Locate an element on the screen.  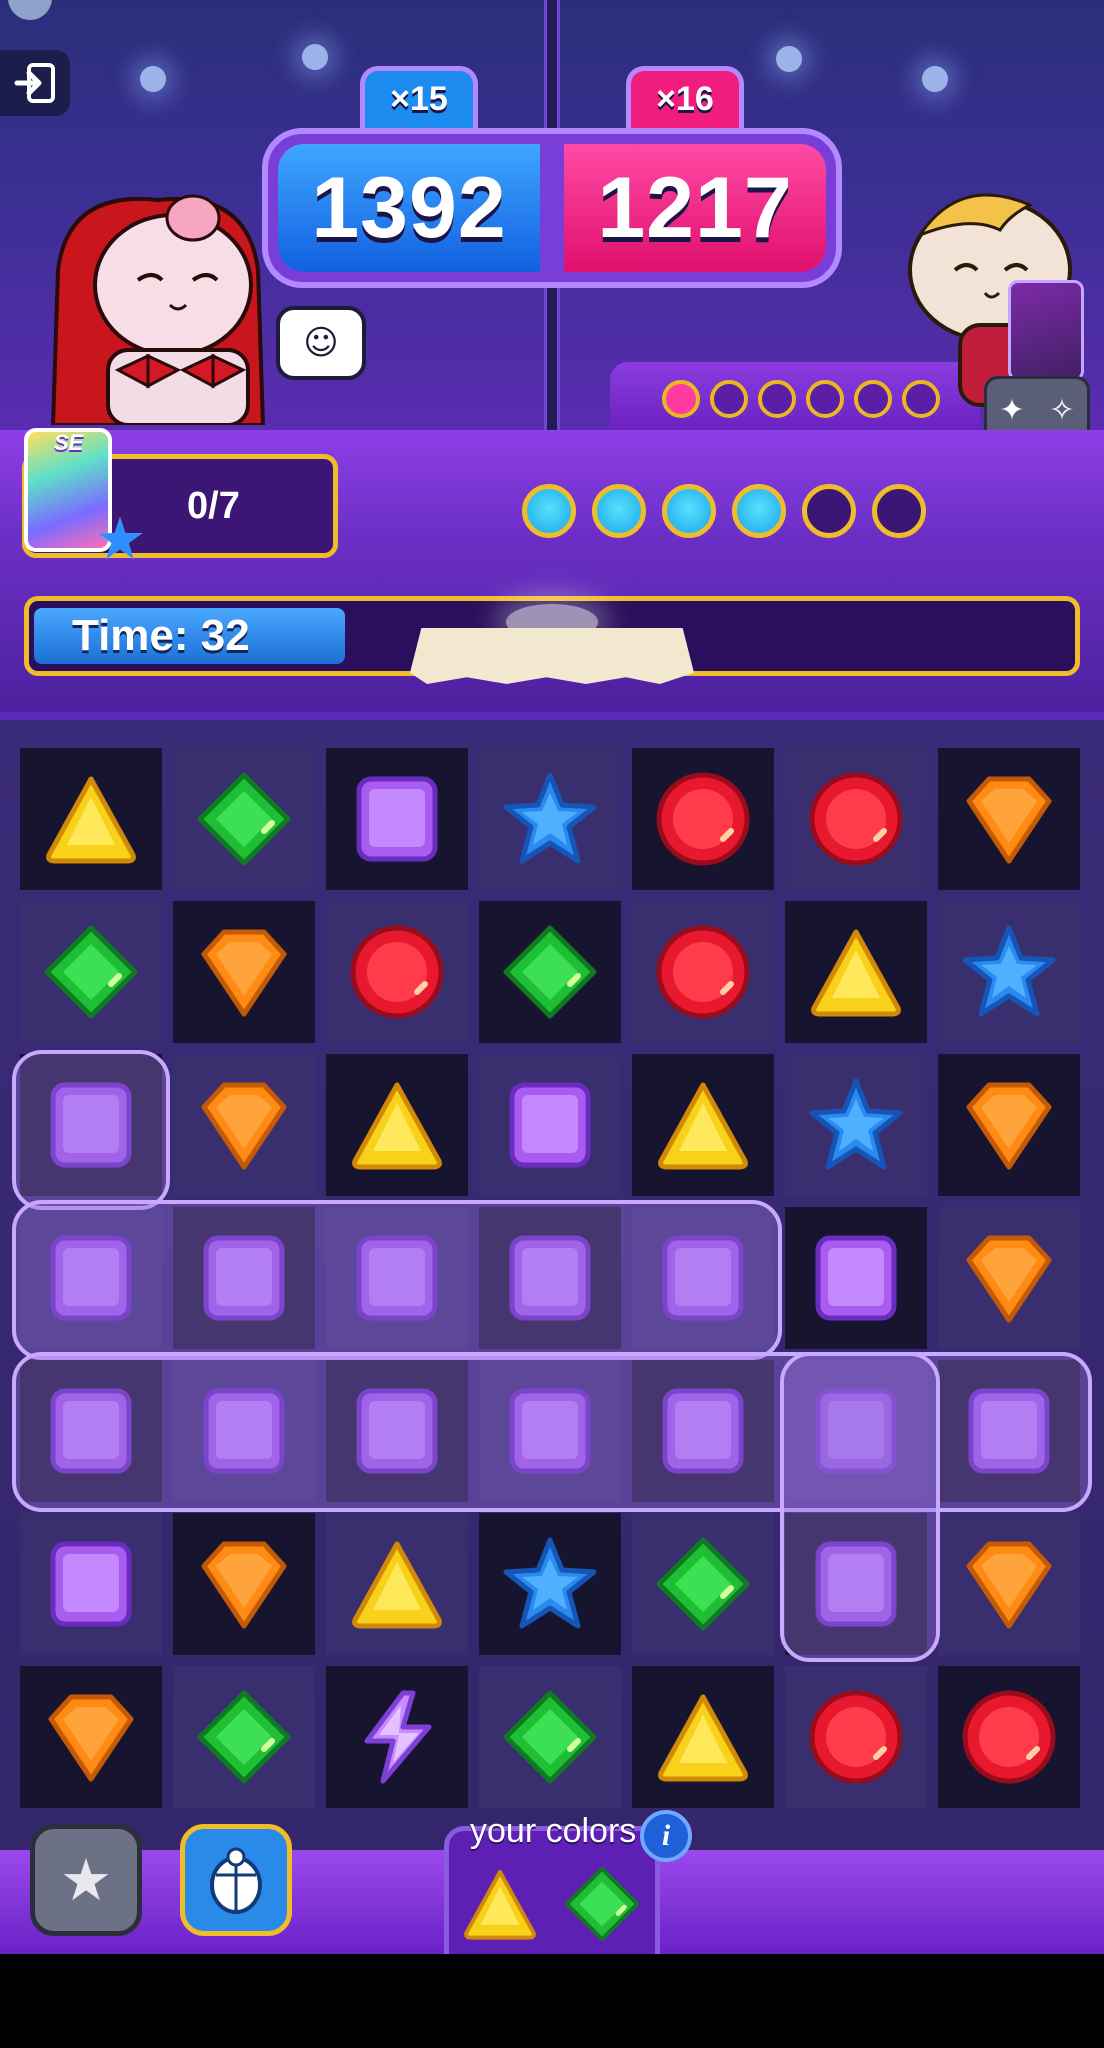
opponent-score-panel: 1217 is located at coordinates (695, 208).